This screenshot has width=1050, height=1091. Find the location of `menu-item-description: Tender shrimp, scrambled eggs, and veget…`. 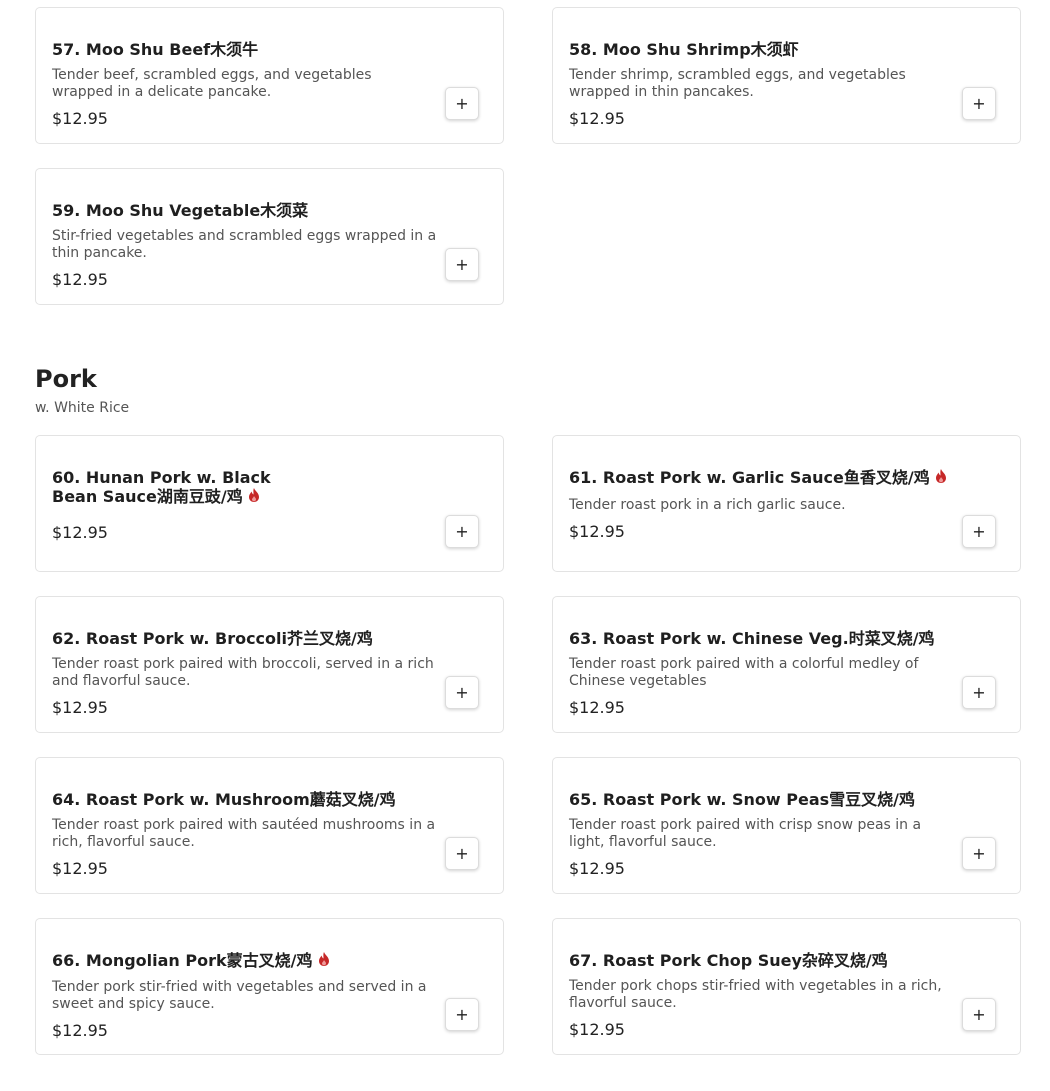

menu-item-description: Tender shrimp, scrambled eggs, and veget… is located at coordinates (737, 83).